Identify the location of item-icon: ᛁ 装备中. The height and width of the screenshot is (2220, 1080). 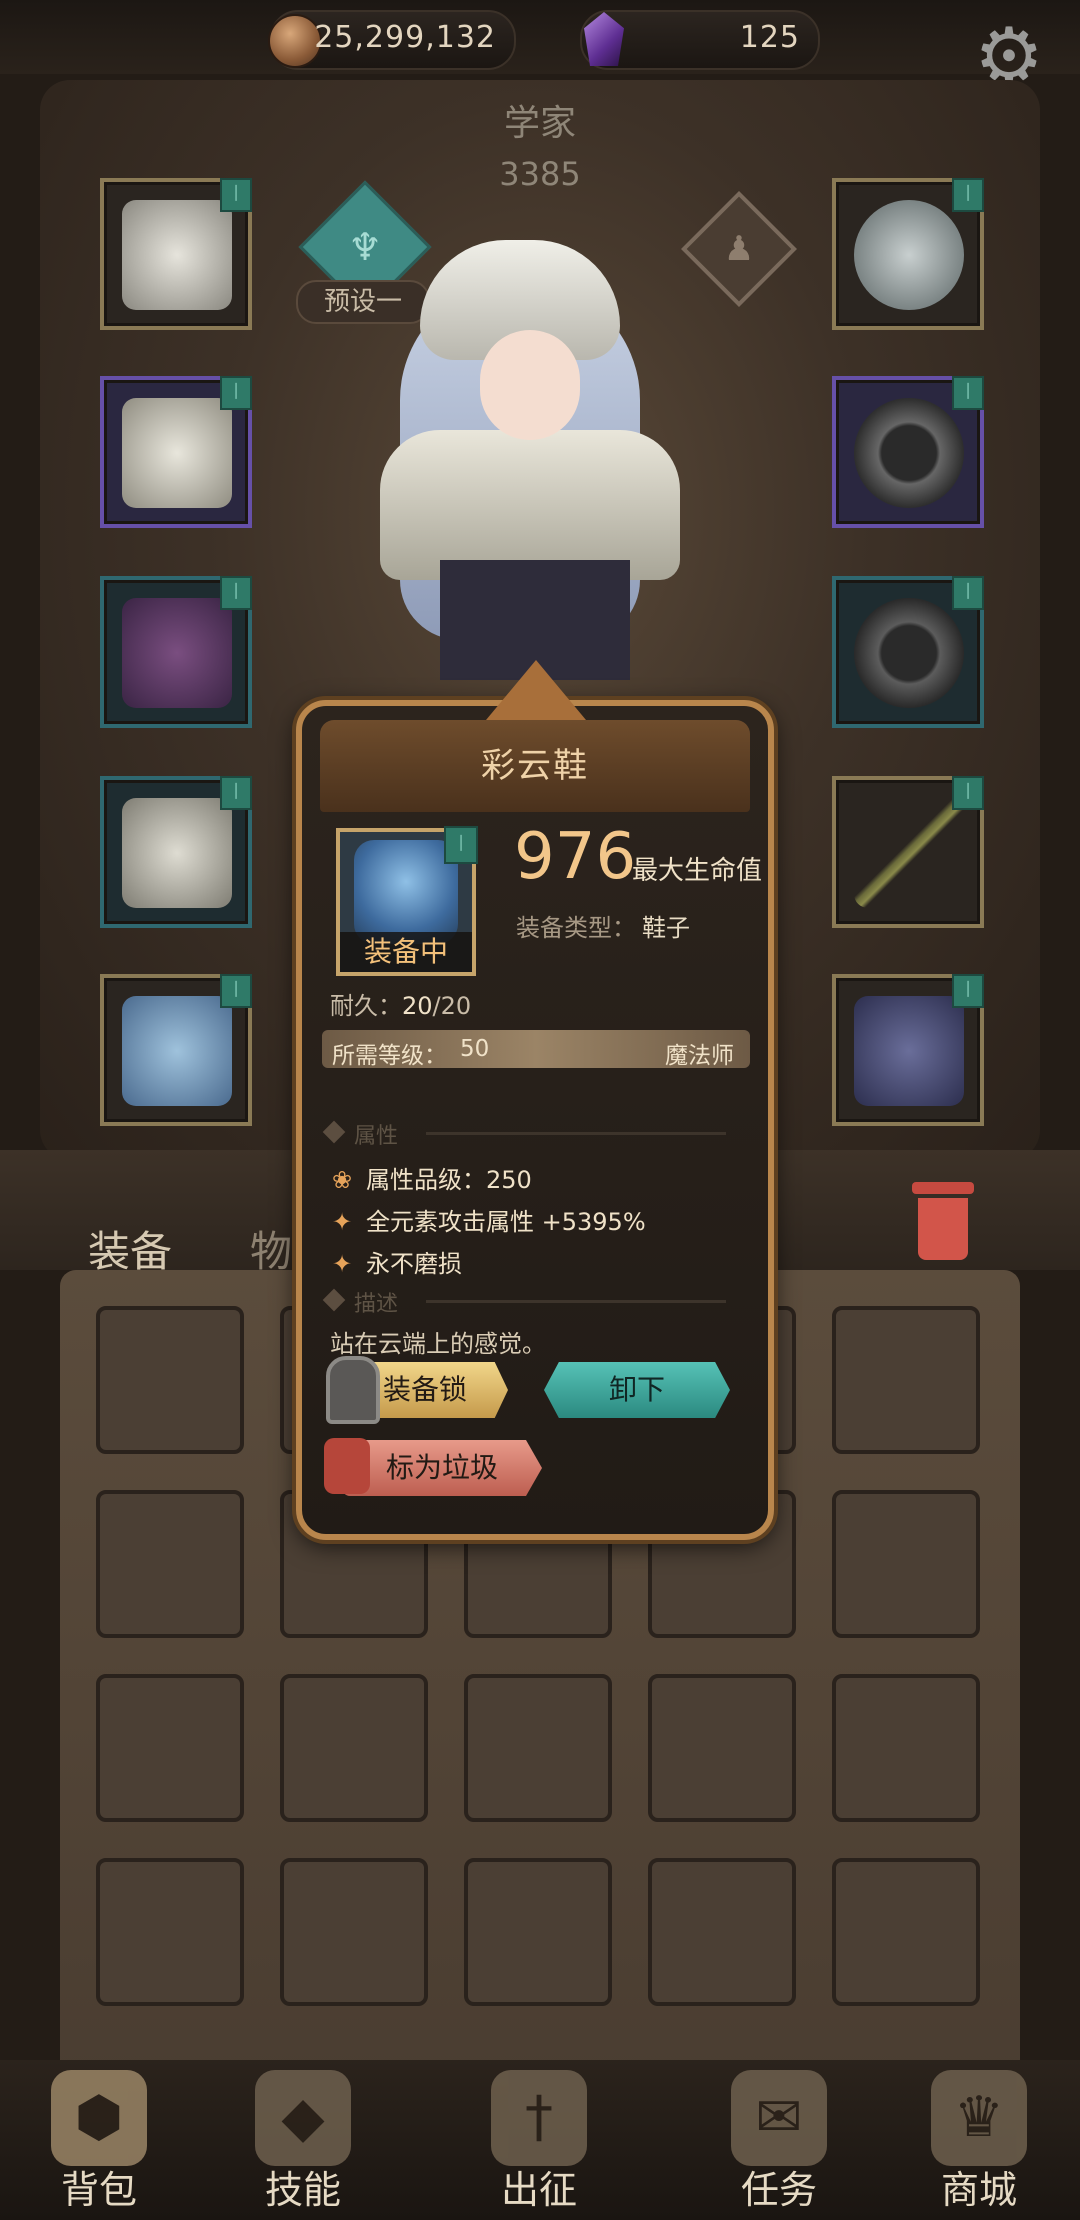
(407, 901).